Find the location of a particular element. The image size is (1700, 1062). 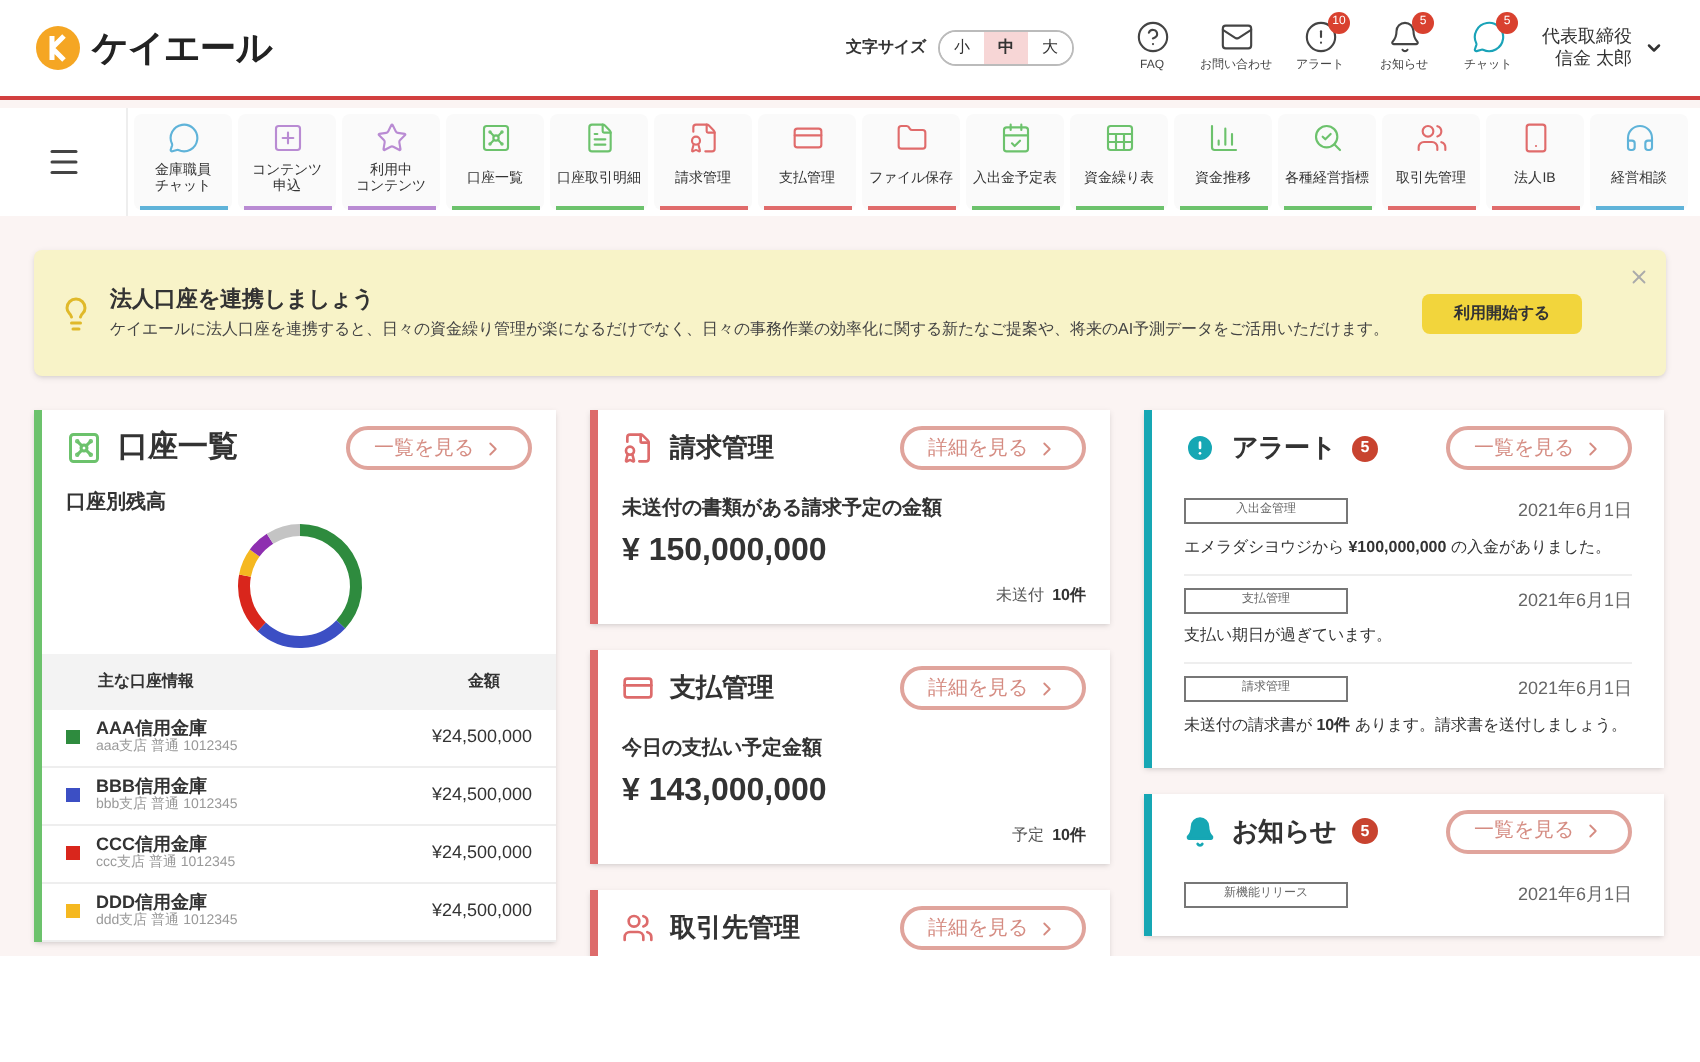

card-title: アラート is located at coordinates (1284, 448).